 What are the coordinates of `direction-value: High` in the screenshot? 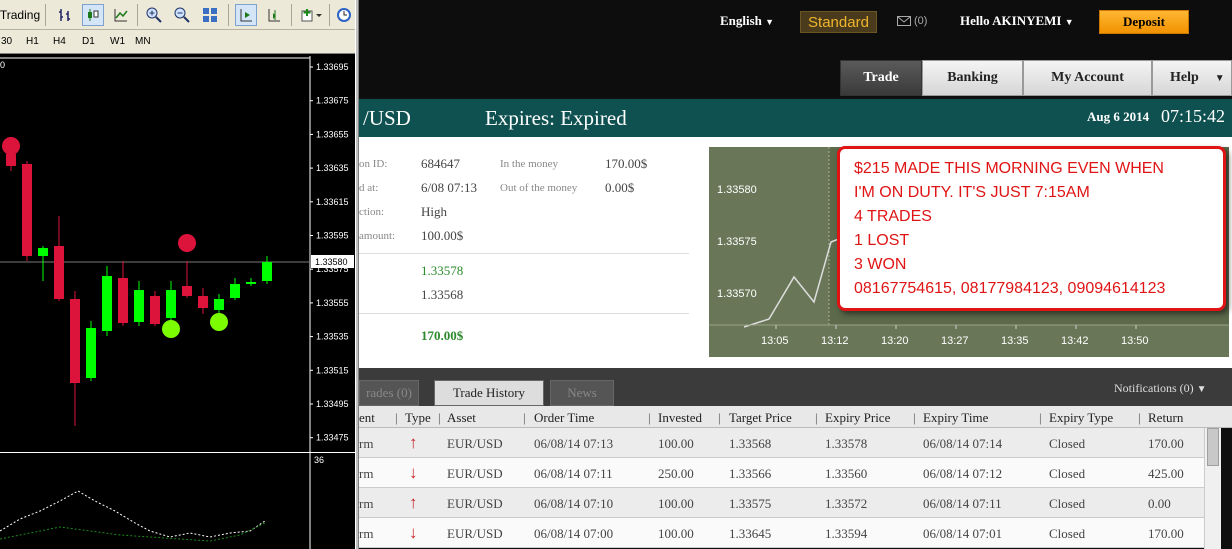 It's located at (434, 211).